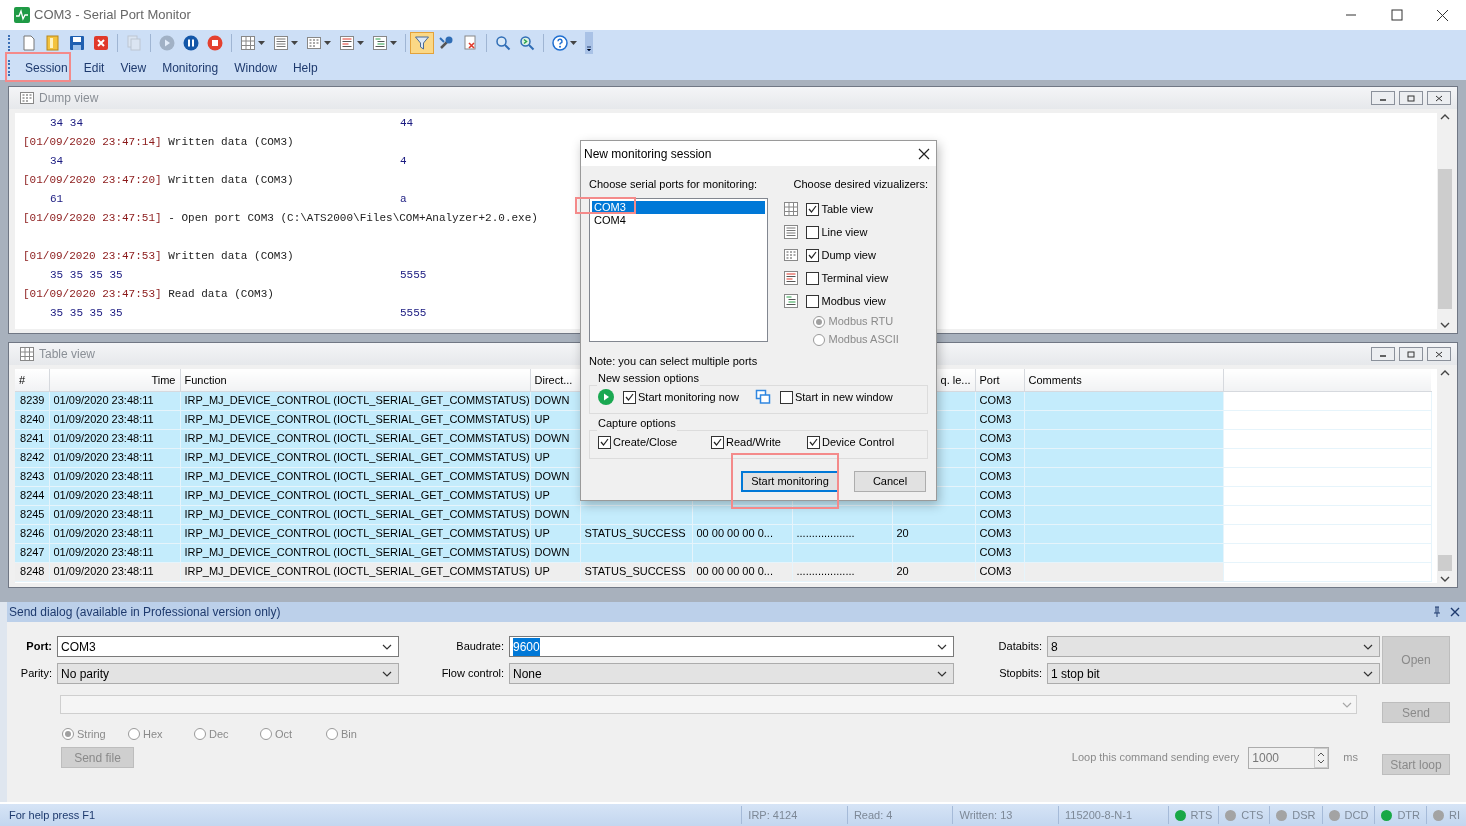 The width and height of the screenshot is (1466, 826). I want to click on dropdown: COM3, so click(228, 646).